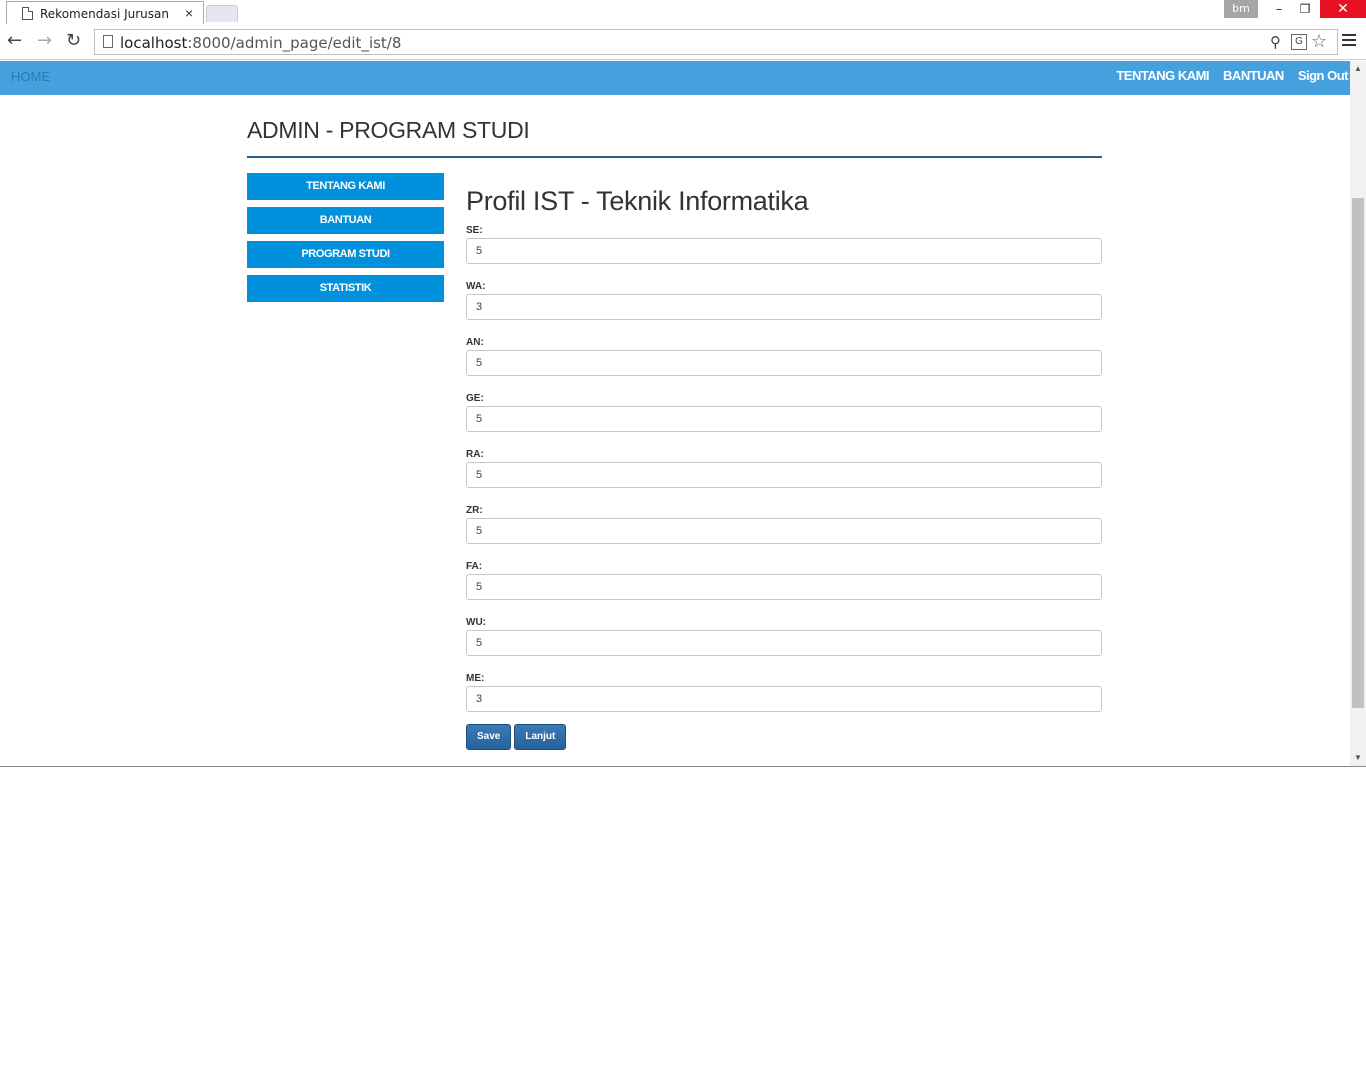  What do you see at coordinates (222, 13) in the screenshot?
I see `new-tab-button` at bounding box center [222, 13].